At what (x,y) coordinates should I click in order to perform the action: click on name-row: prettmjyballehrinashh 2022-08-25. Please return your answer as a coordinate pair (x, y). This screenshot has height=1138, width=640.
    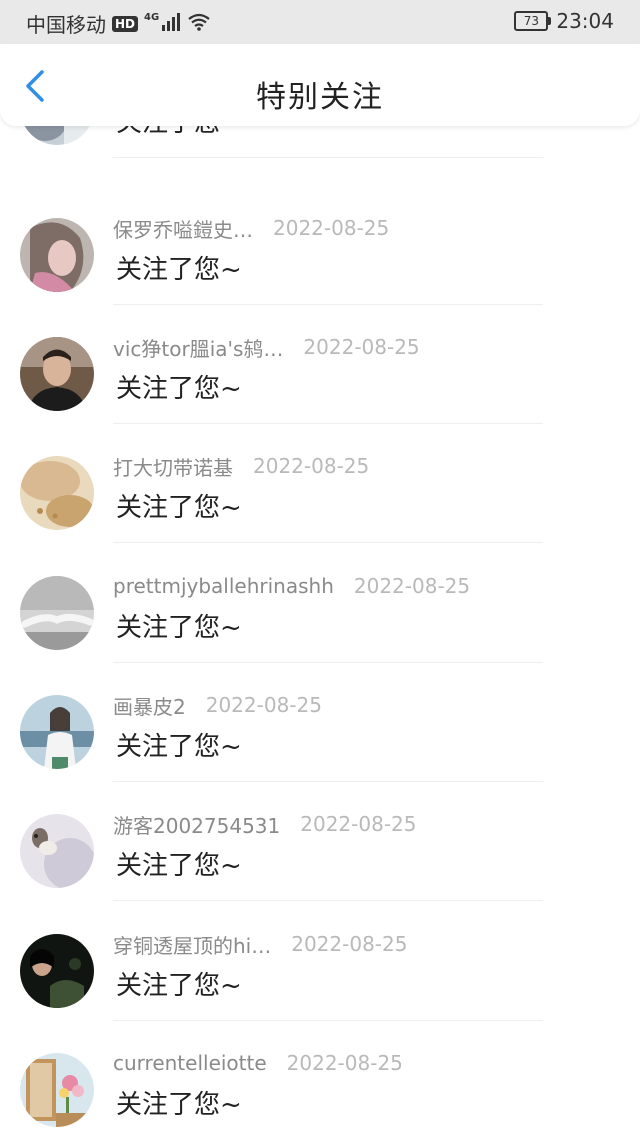
    Looking at the image, I should click on (291, 586).